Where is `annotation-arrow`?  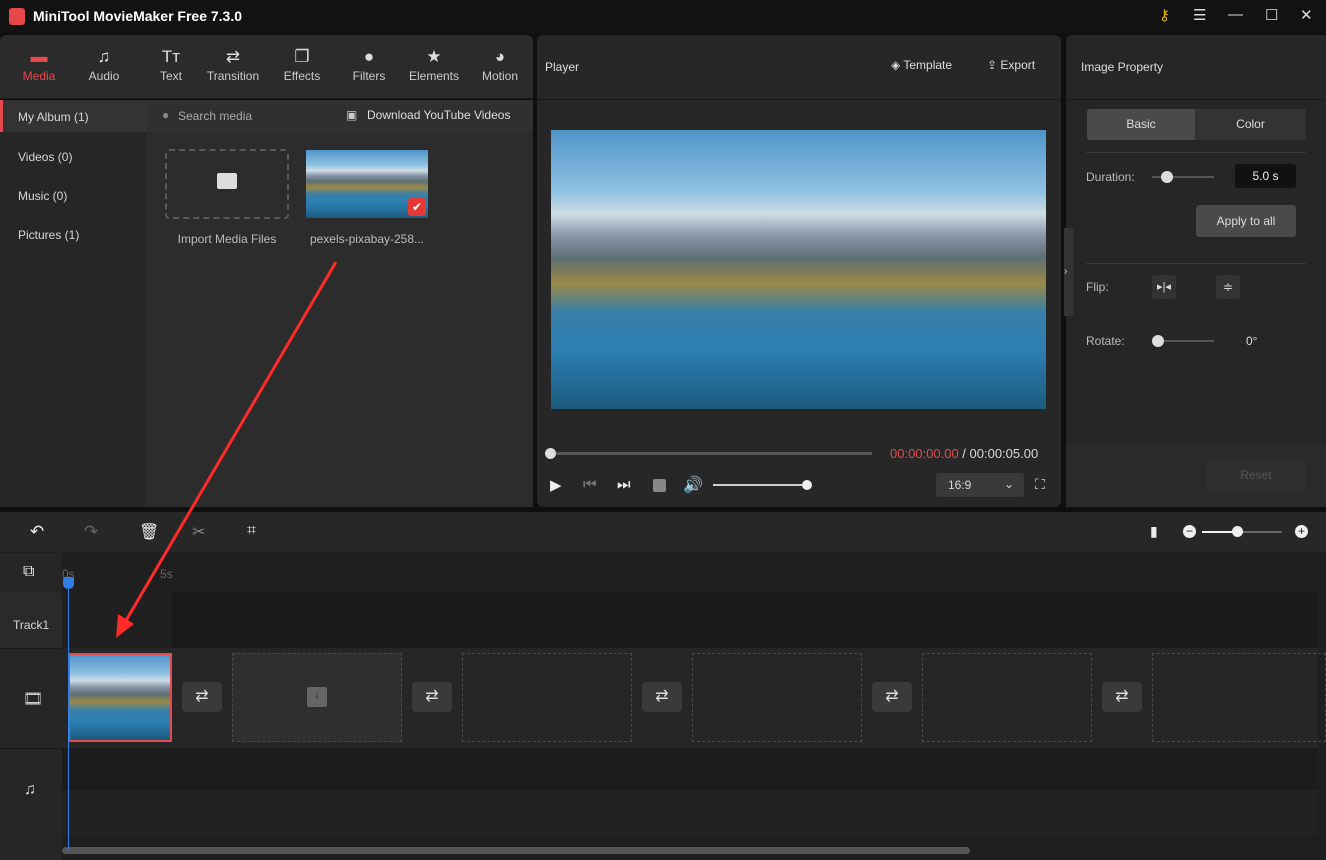 annotation-arrow is located at coordinates (227, 449).